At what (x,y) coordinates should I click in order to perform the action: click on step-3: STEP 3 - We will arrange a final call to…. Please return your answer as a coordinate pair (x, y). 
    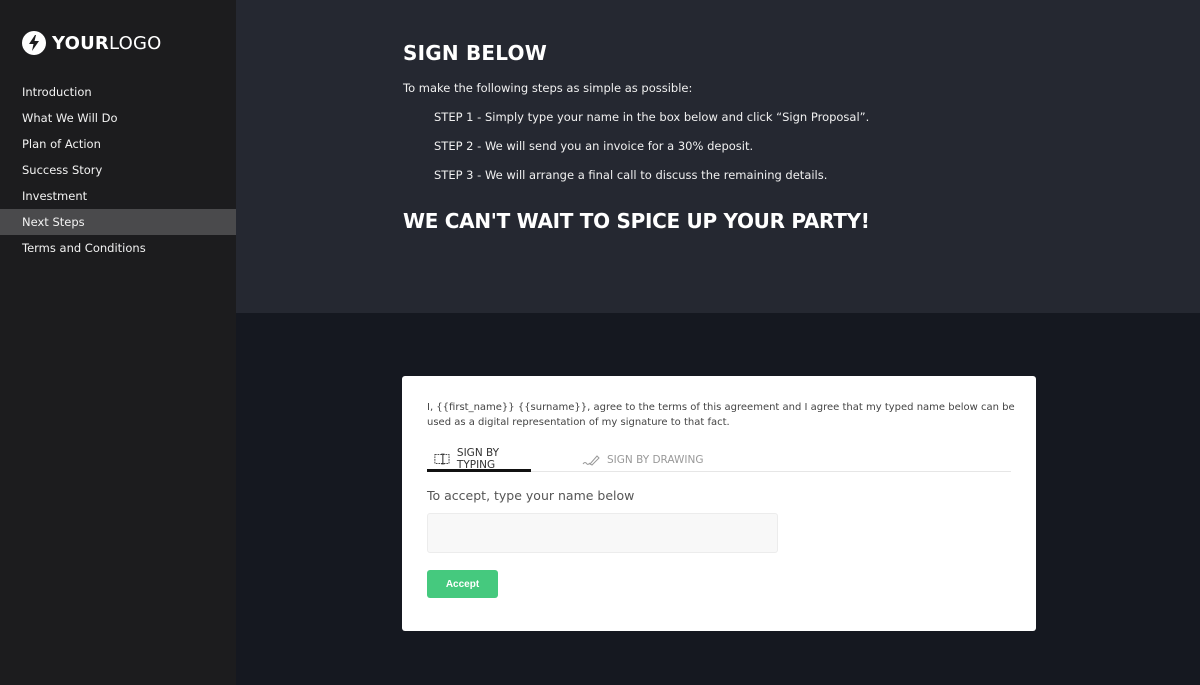
    Looking at the image, I should click on (631, 175).